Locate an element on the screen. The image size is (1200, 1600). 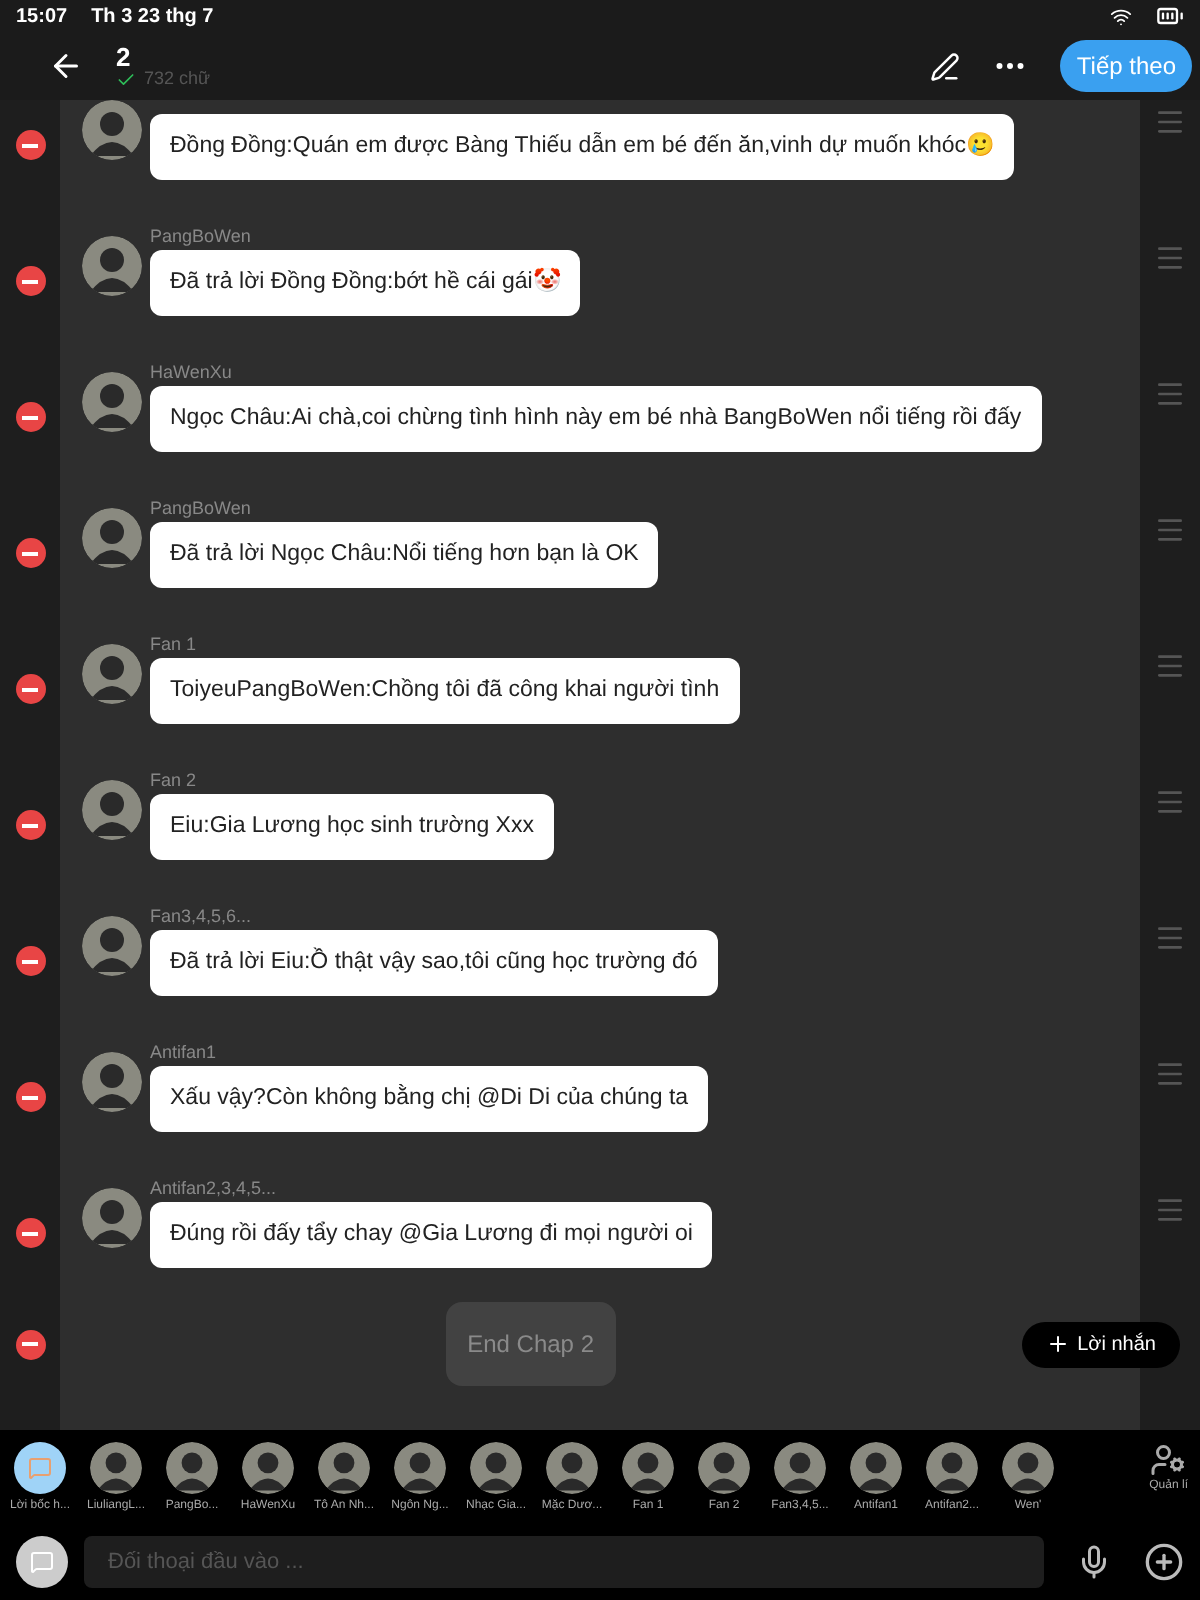
message-bubble: Đồng Đồng:Quán em được Bàng Thiếu dẫn em bé đến ăn,vinh dự muốn khóc🥲 is located at coordinates (582, 147).